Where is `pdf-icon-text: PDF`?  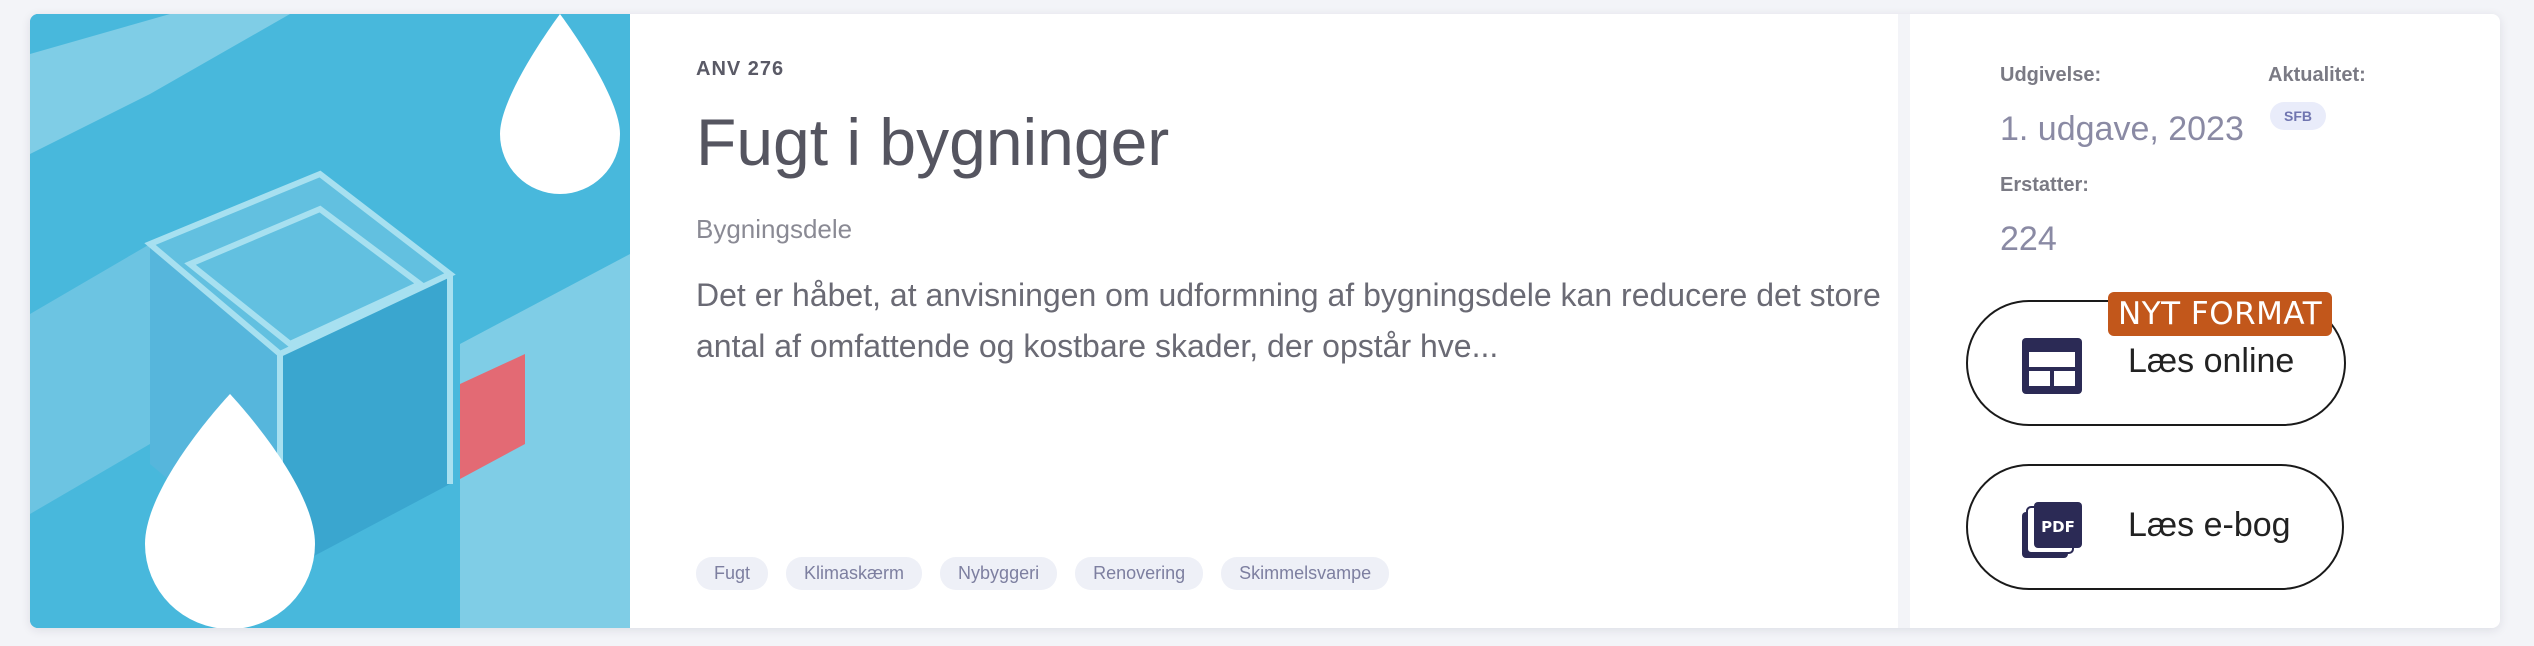 pdf-icon-text: PDF is located at coordinates (2058, 527).